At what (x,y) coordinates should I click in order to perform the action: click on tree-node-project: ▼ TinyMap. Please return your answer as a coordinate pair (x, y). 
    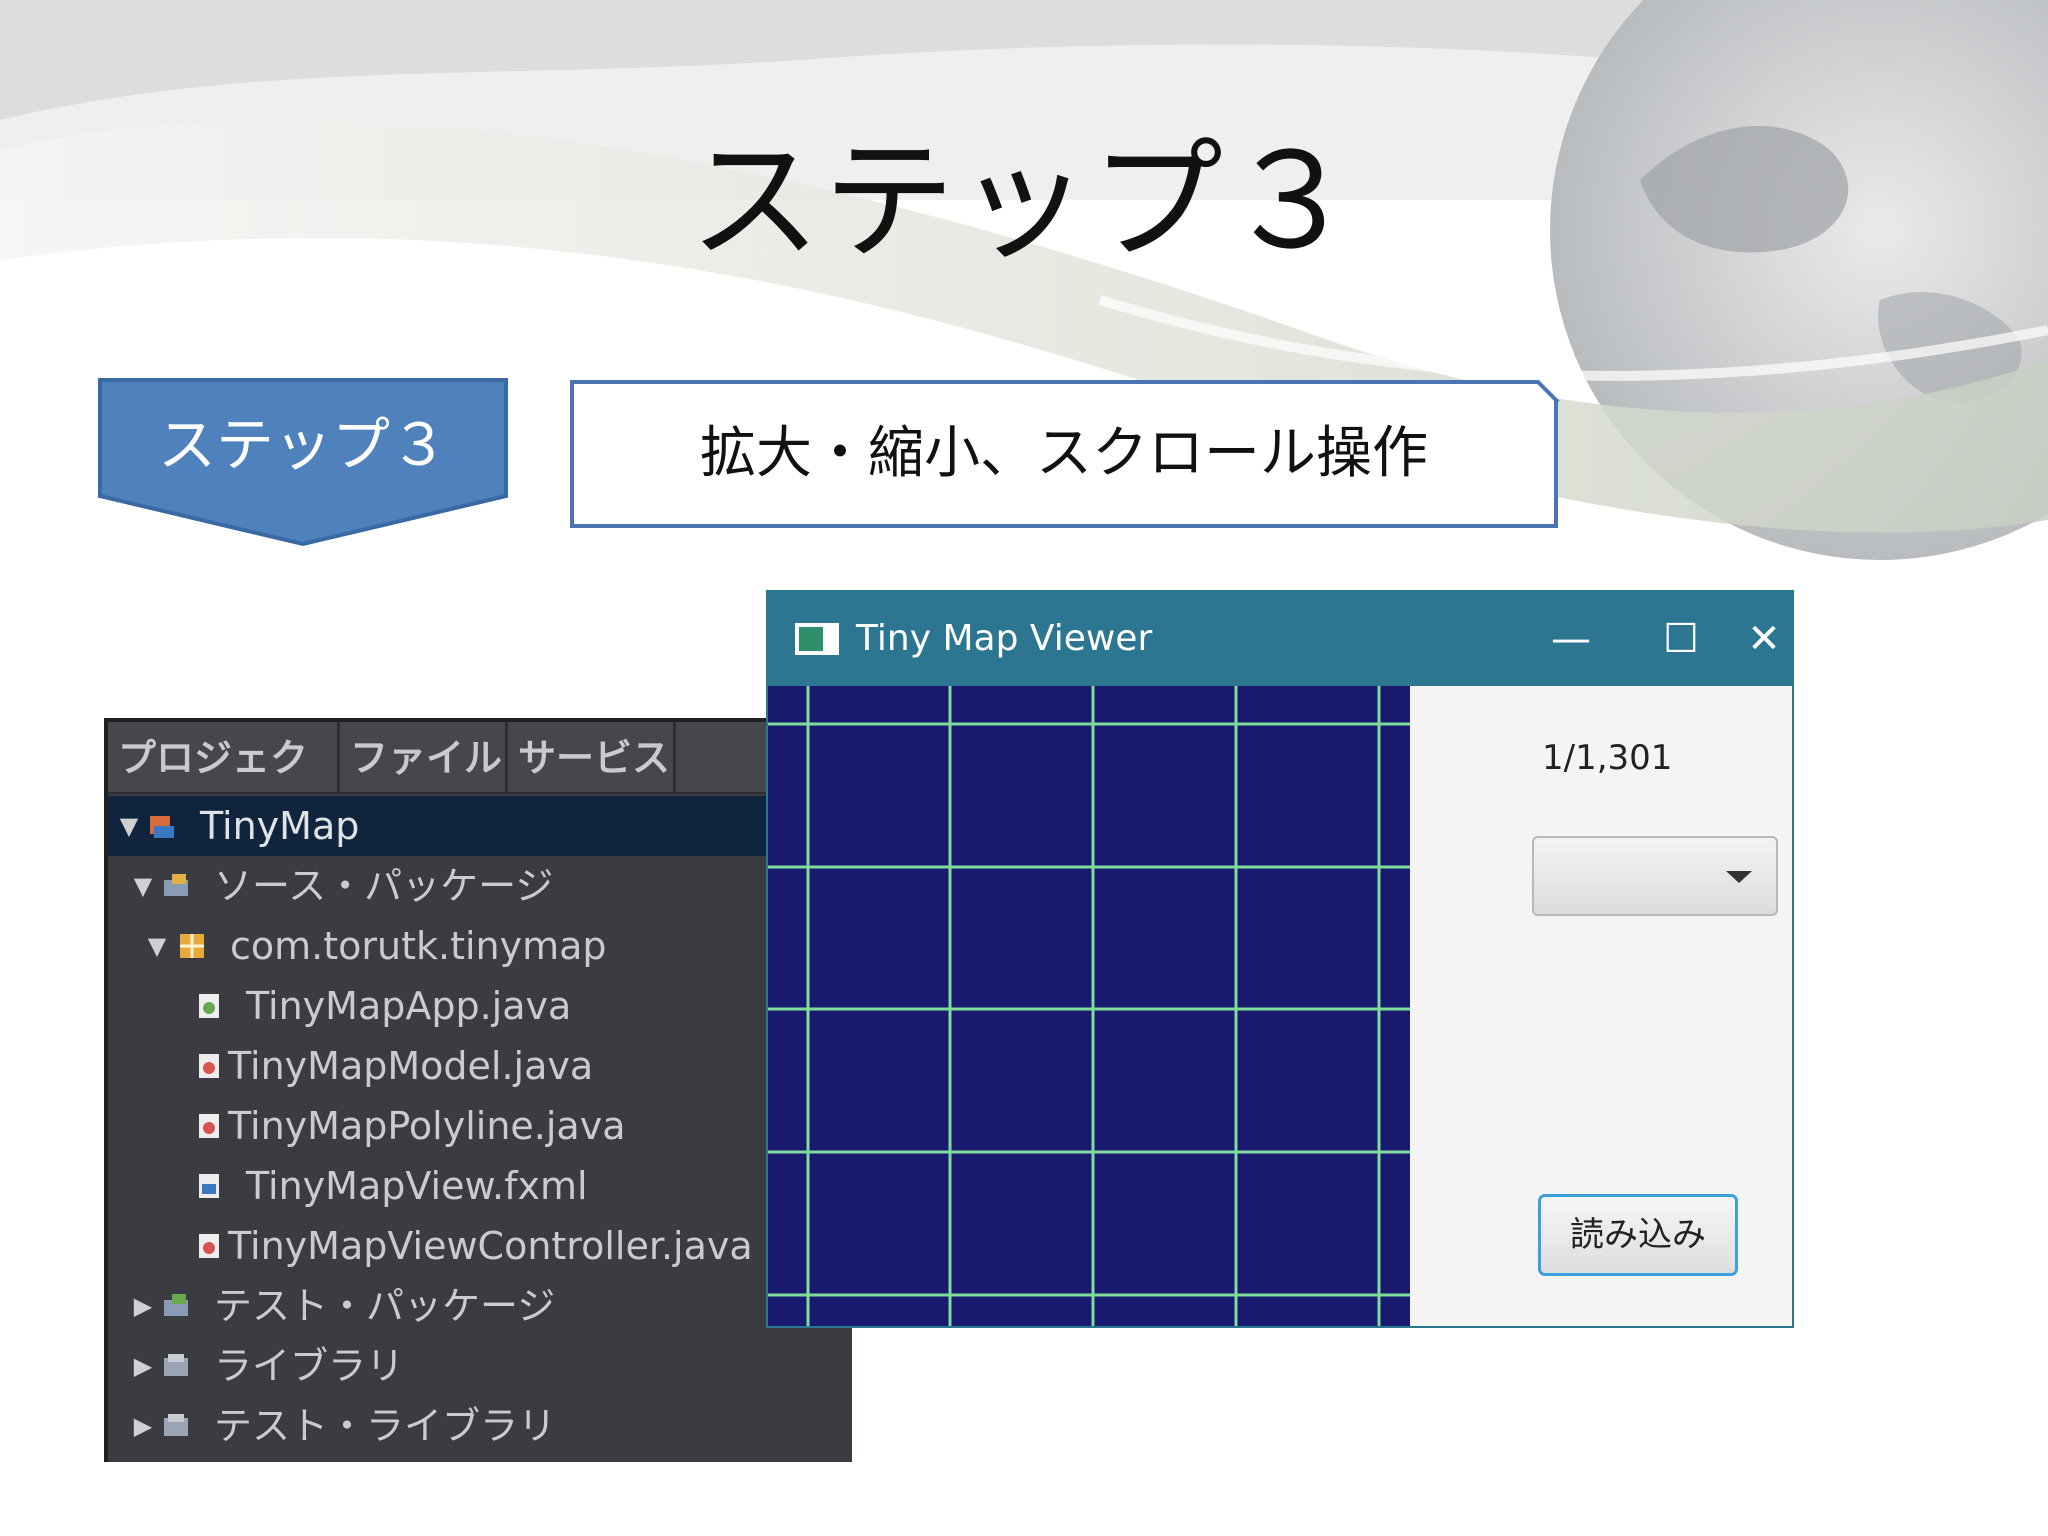
    Looking at the image, I should click on (480, 826).